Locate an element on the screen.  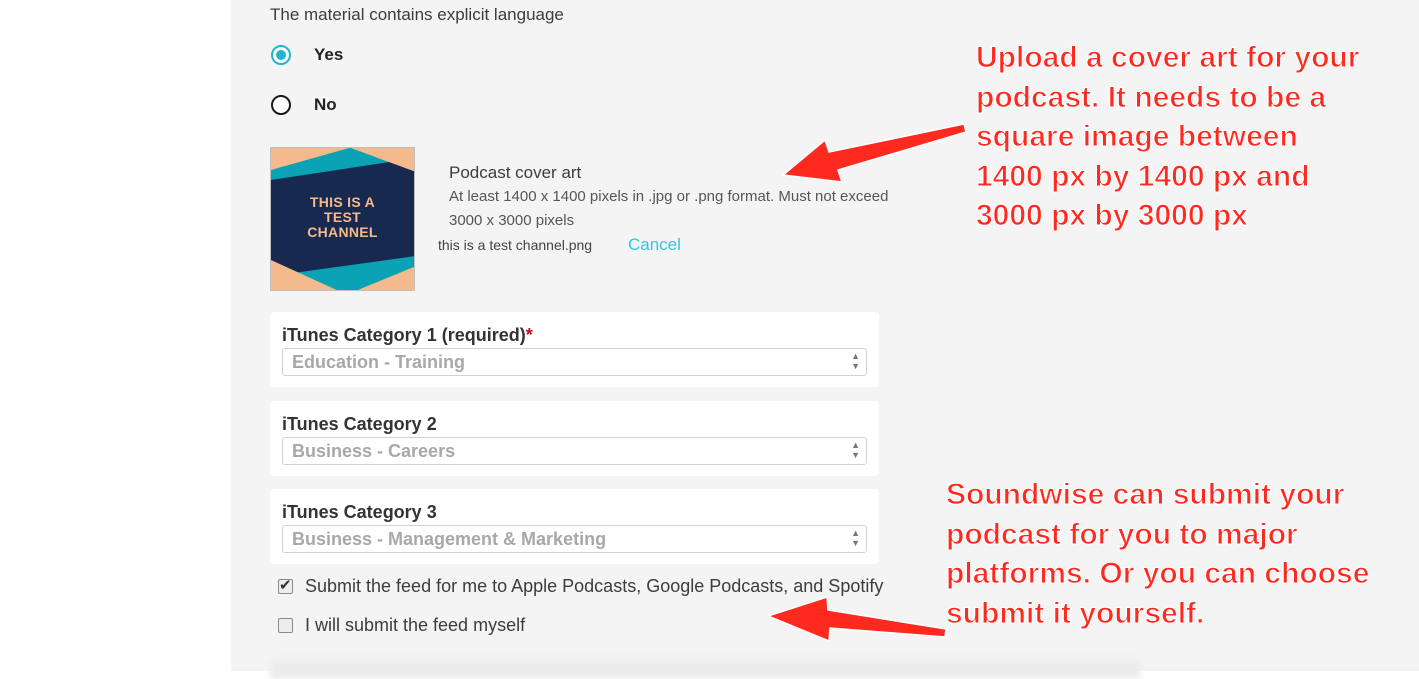
cover-art-text: THIS IS A TEST CHANNEL is located at coordinates (342, 217).